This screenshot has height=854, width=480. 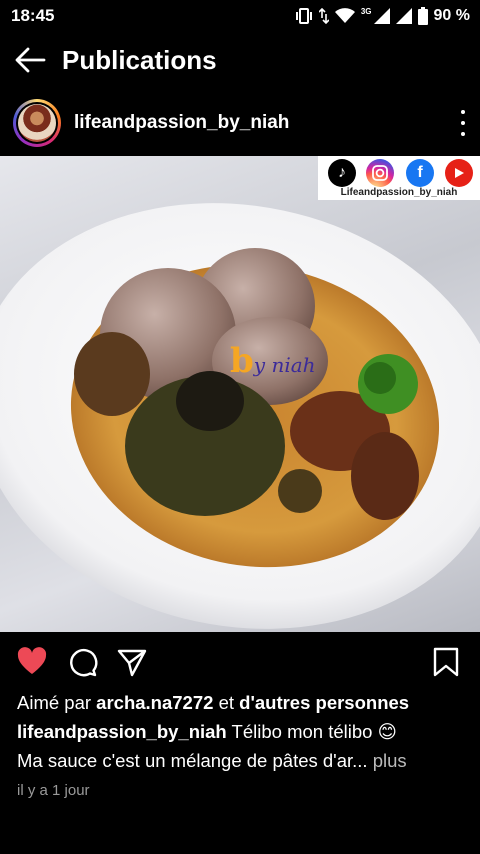 I want to click on back-arrow-icon, so click(x=30, y=60).